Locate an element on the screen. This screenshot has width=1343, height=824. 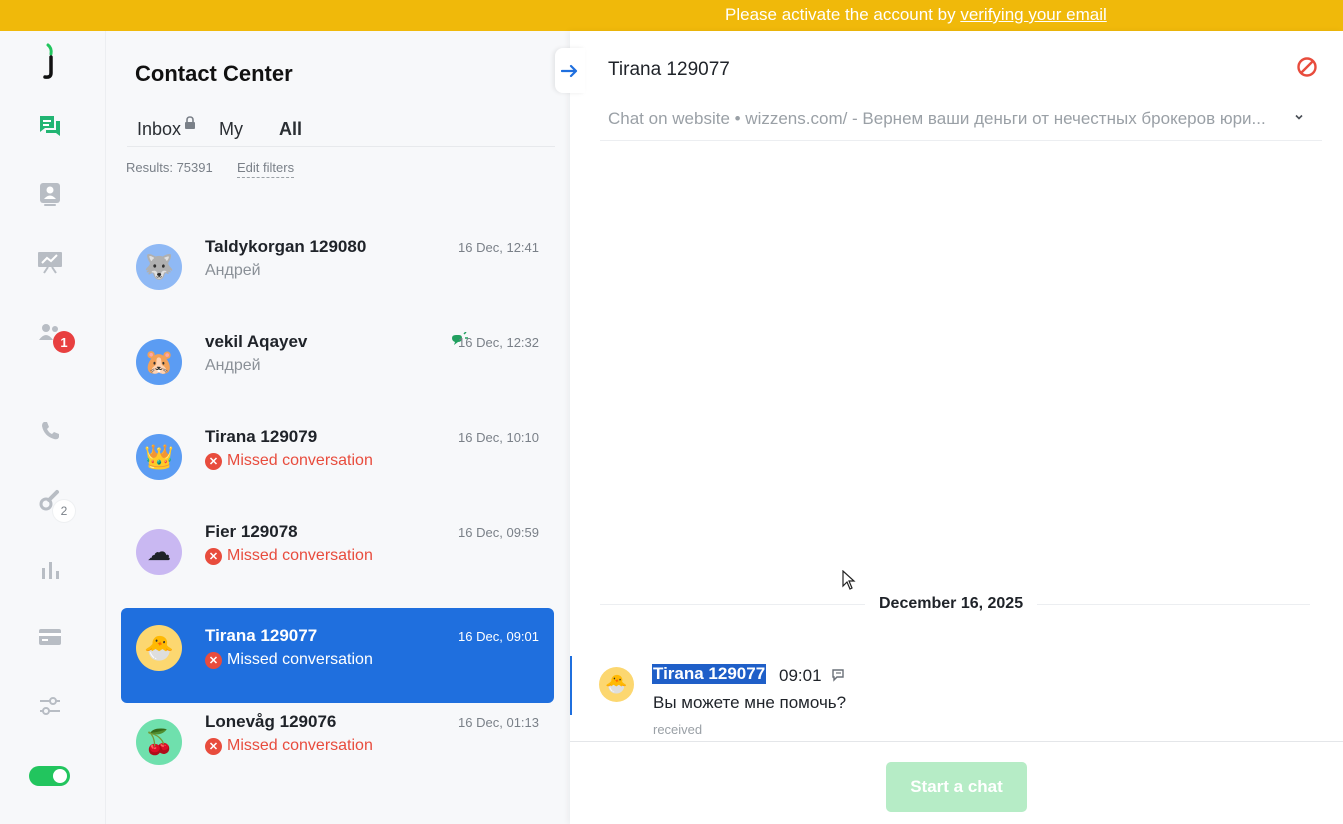
message-highlight-bar is located at coordinates (571, 685).